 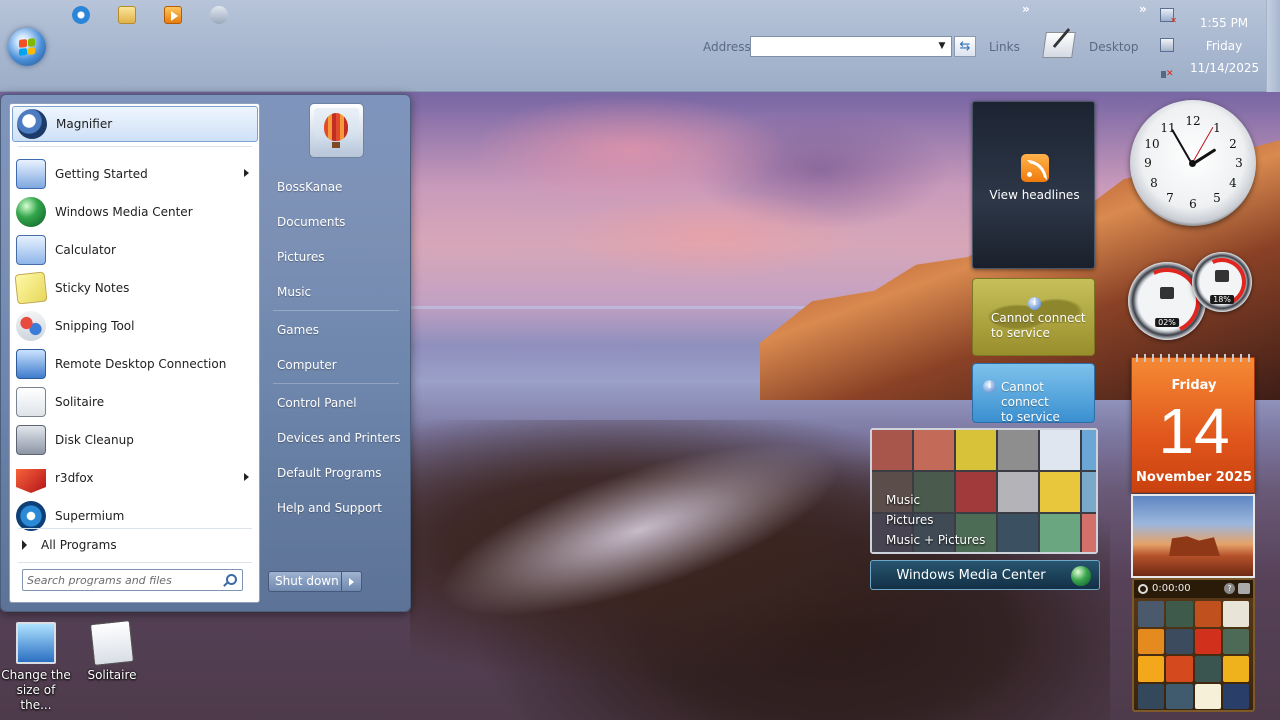 What do you see at coordinates (989, 386) in the screenshot?
I see `info-icon: i` at bounding box center [989, 386].